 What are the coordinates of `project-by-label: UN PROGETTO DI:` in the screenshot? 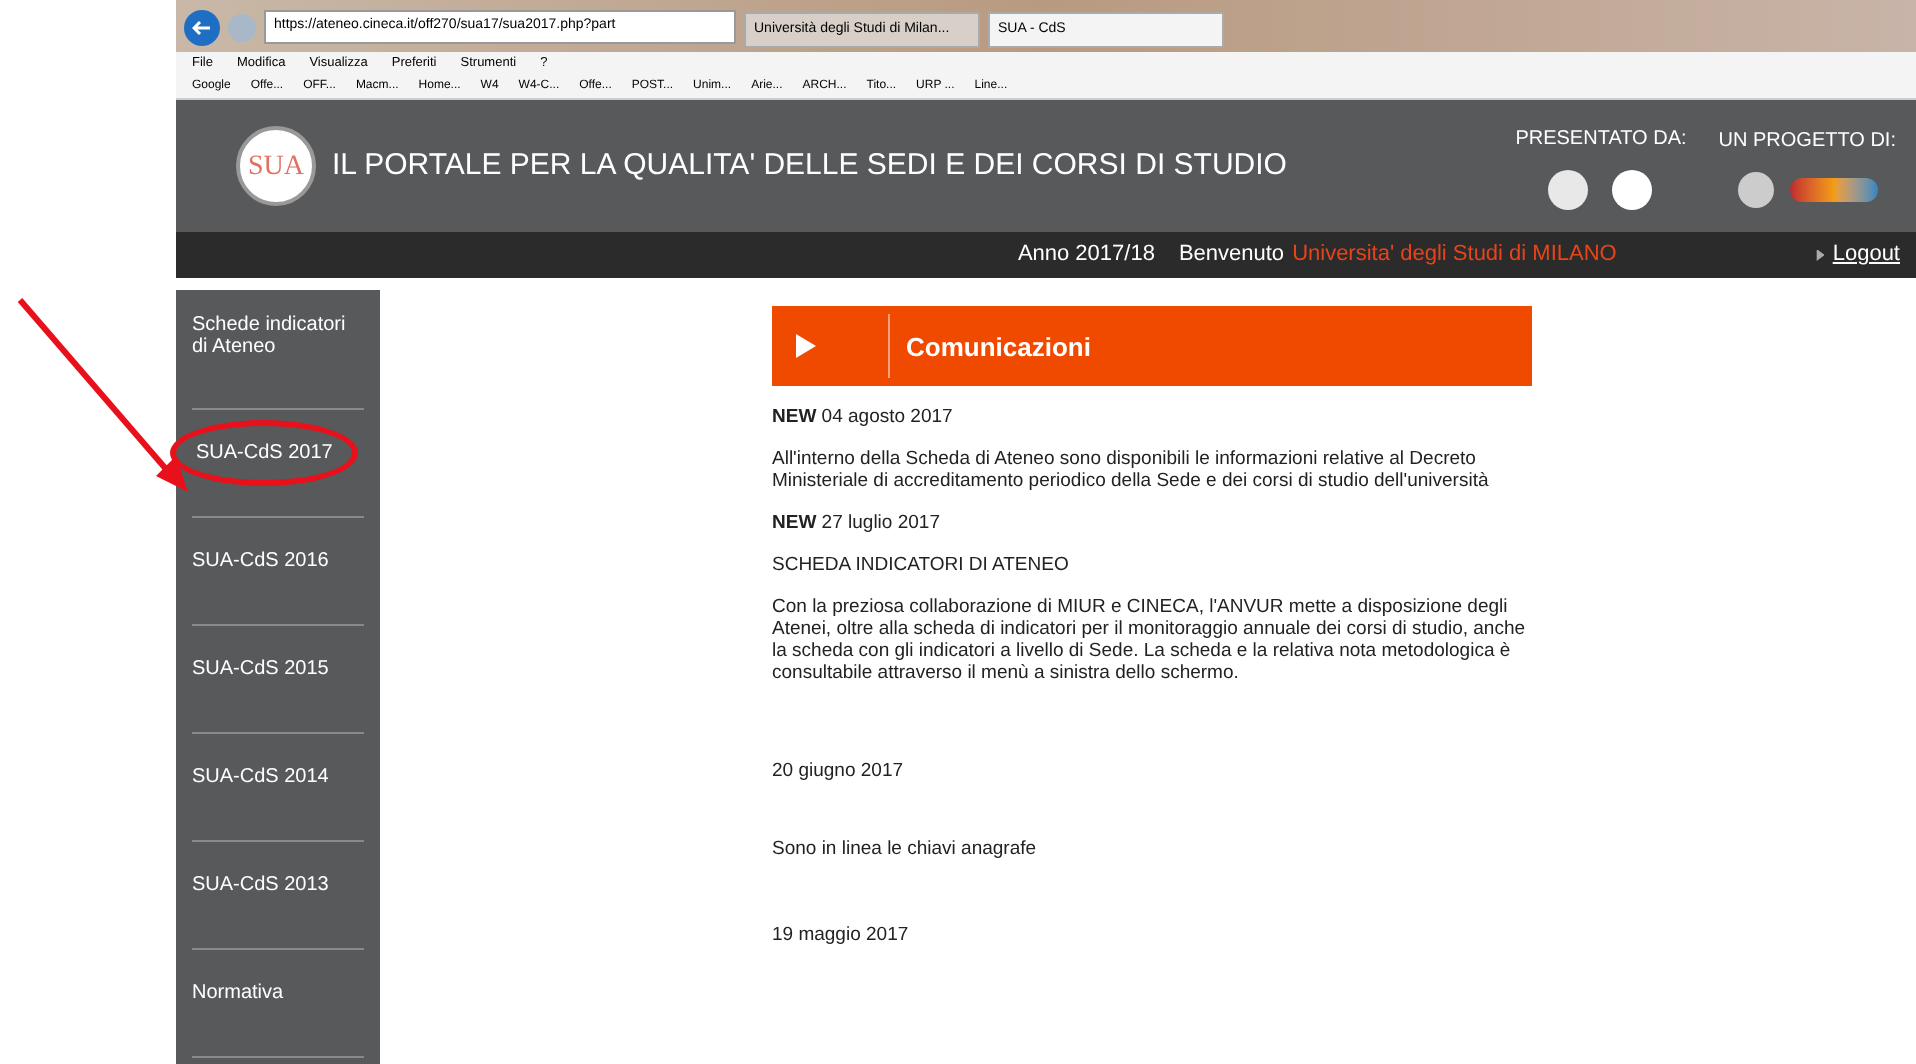 It's located at (1807, 141).